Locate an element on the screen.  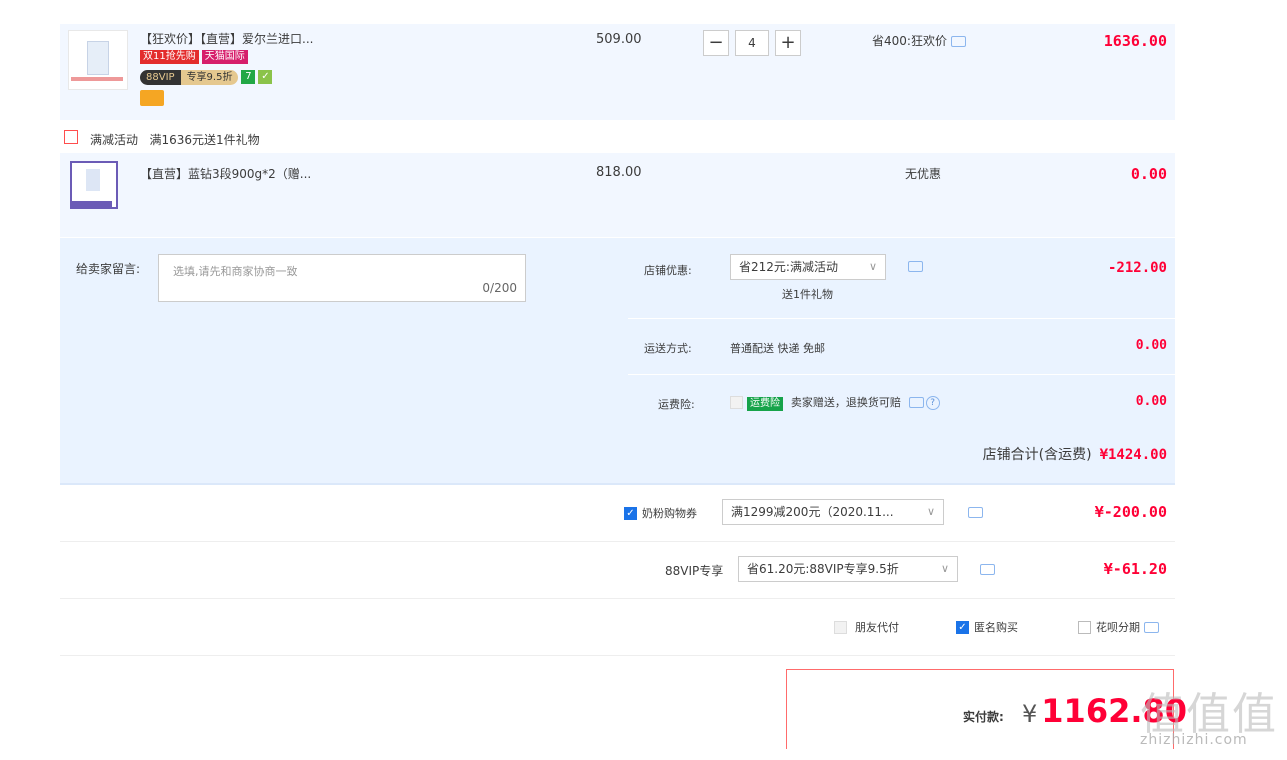
promo-text: 无优惠 is located at coordinates (923, 174).